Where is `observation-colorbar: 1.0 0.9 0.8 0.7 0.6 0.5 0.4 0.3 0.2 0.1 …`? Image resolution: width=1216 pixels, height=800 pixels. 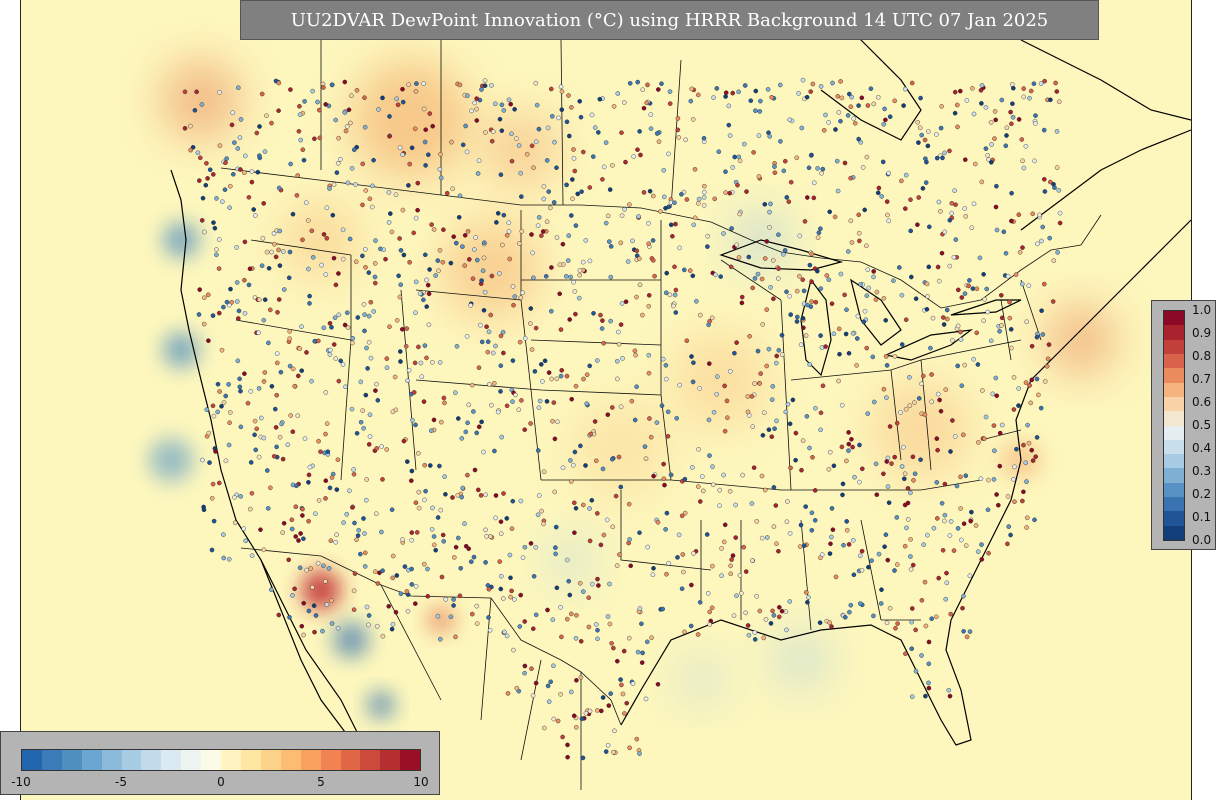
observation-colorbar: 1.0 0.9 0.8 0.7 0.6 0.5 0.4 0.3 0.2 0.1 … is located at coordinates (1183, 425).